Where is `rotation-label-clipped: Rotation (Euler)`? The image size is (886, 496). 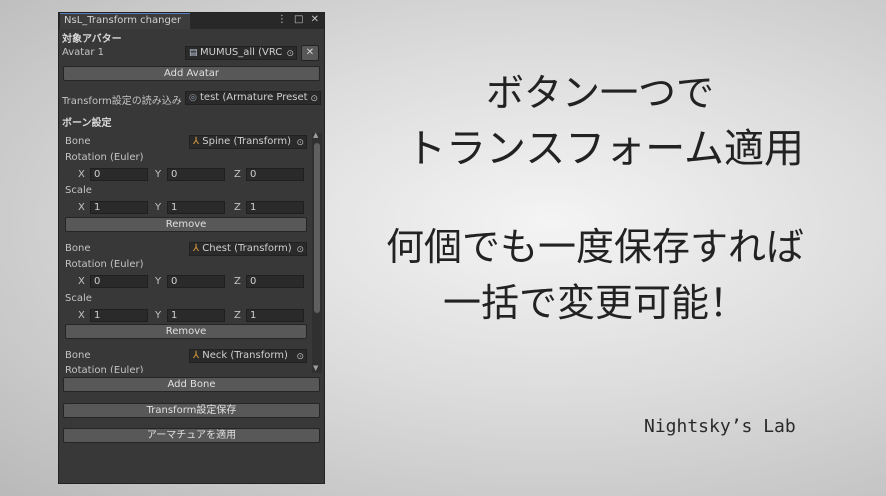 rotation-label-clipped: Rotation (Euler) is located at coordinates (104, 369).